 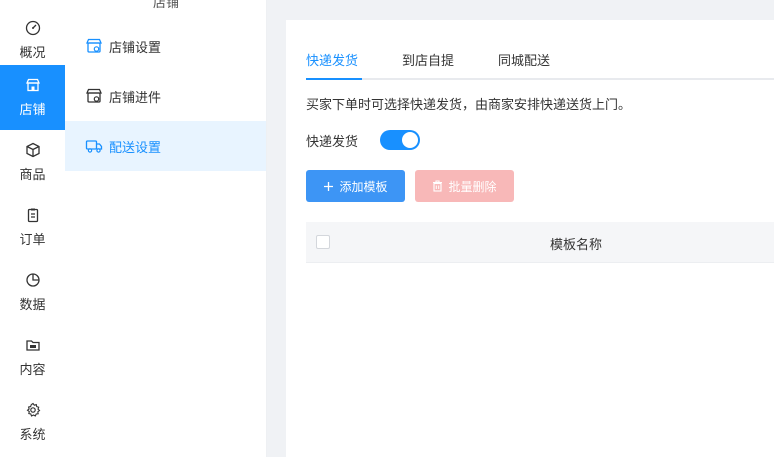 I want to click on submenu-item-store-settings: 店铺设置, so click(x=165, y=46).